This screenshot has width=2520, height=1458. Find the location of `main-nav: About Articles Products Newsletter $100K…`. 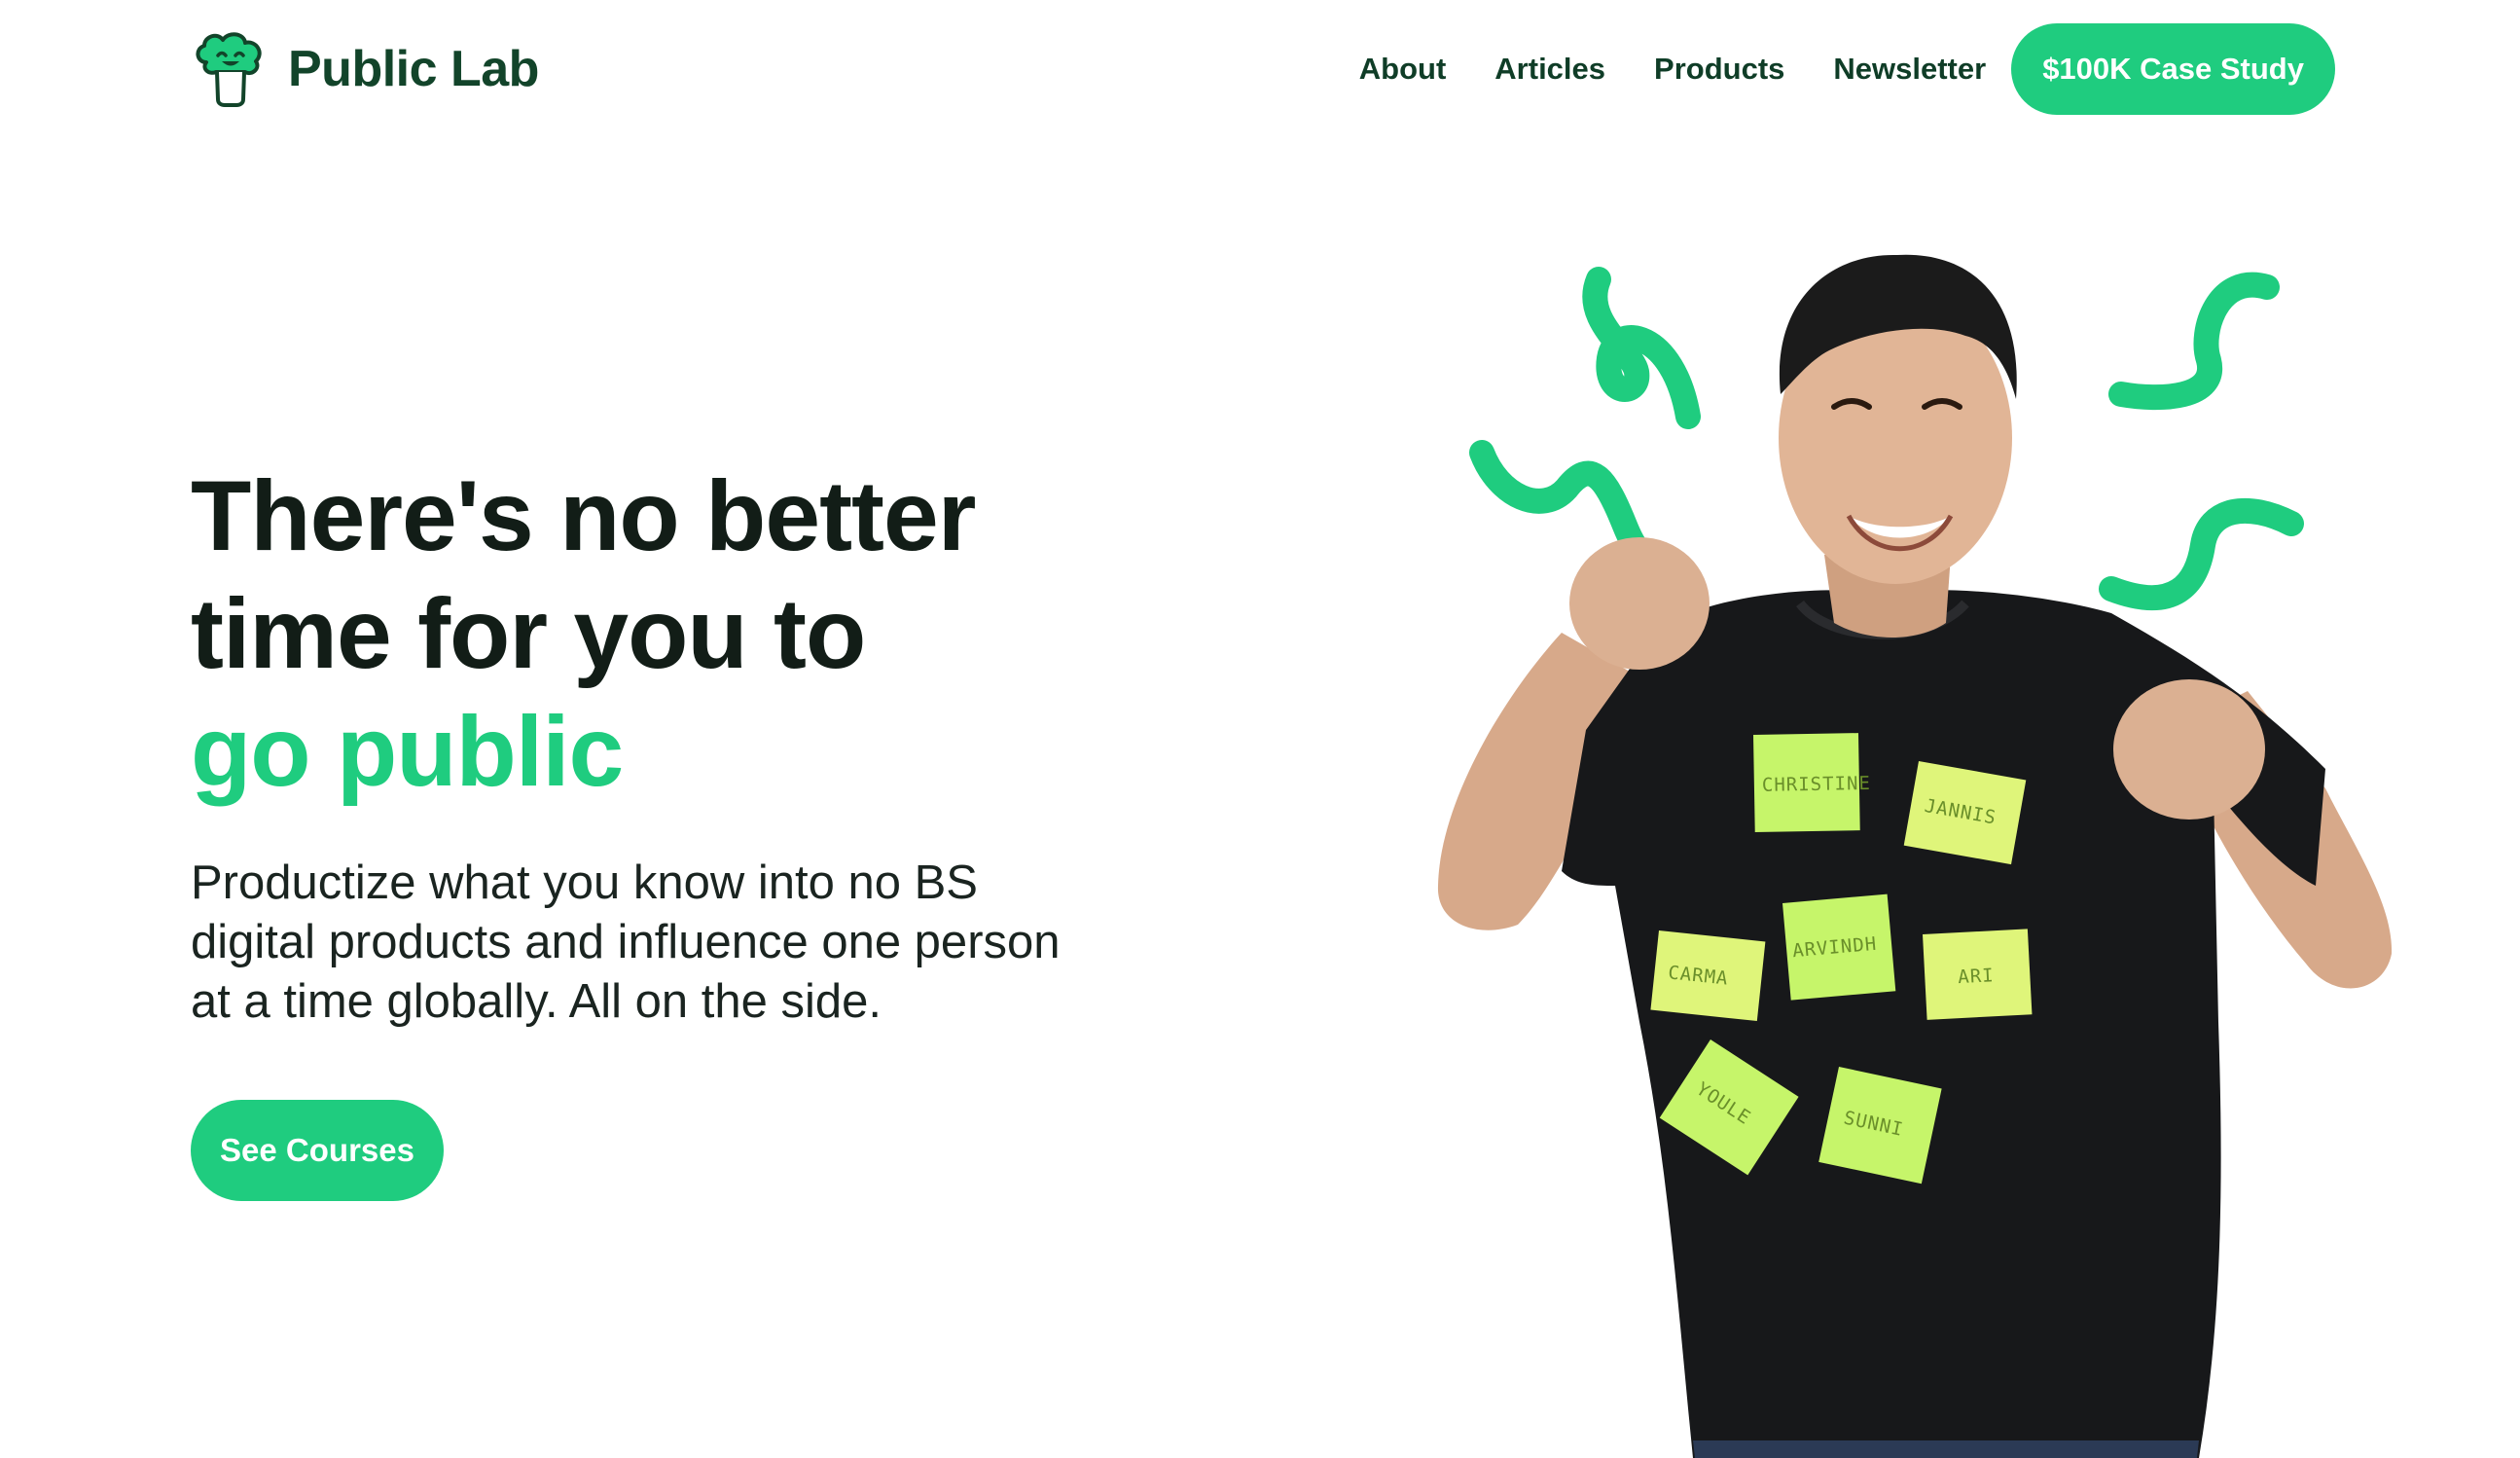

main-nav: About Articles Products Newsletter $100K… is located at coordinates (1847, 69).